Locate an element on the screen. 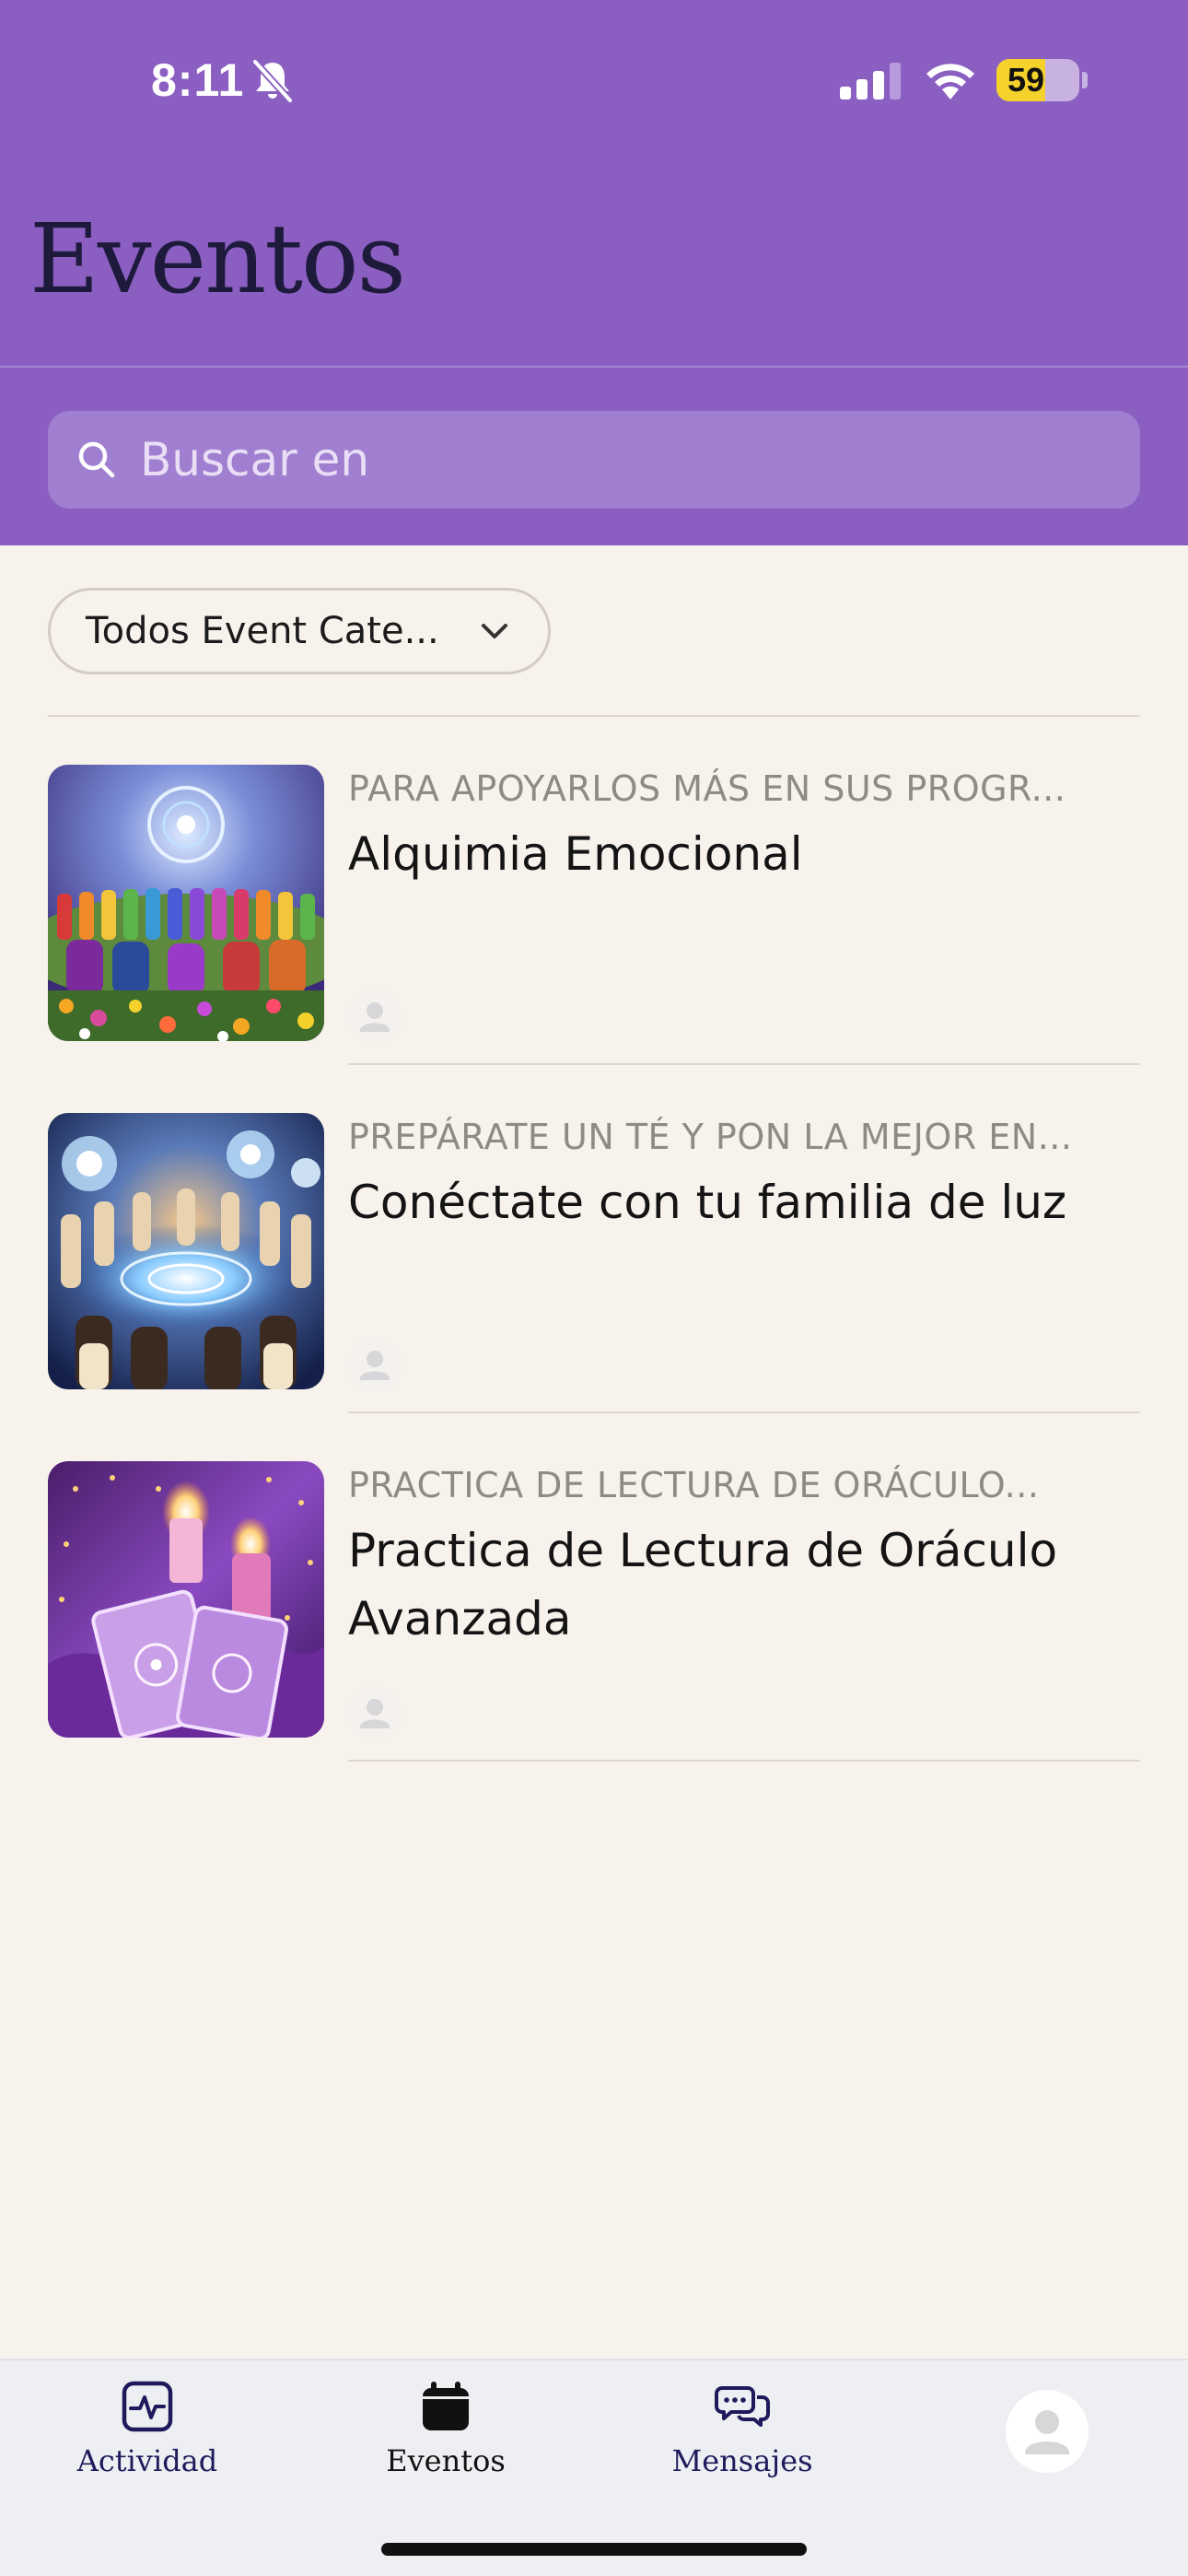  battery-icon: 59 is located at coordinates (1037, 80).